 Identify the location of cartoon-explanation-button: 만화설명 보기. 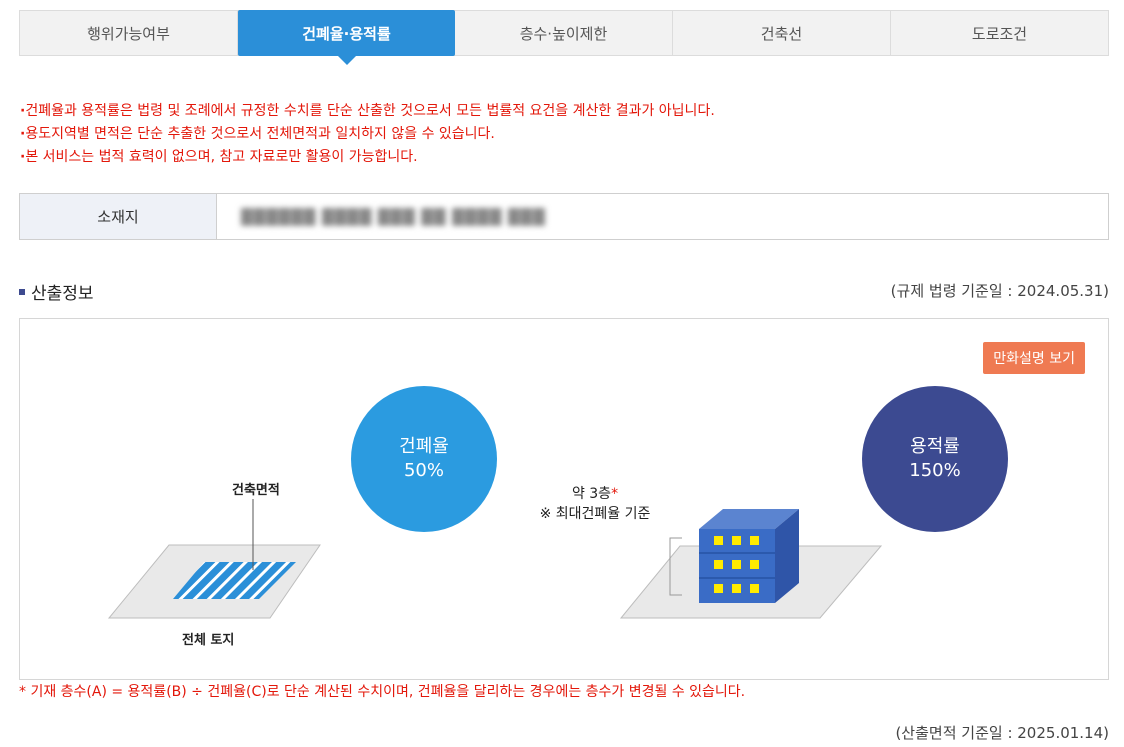
(1034, 358).